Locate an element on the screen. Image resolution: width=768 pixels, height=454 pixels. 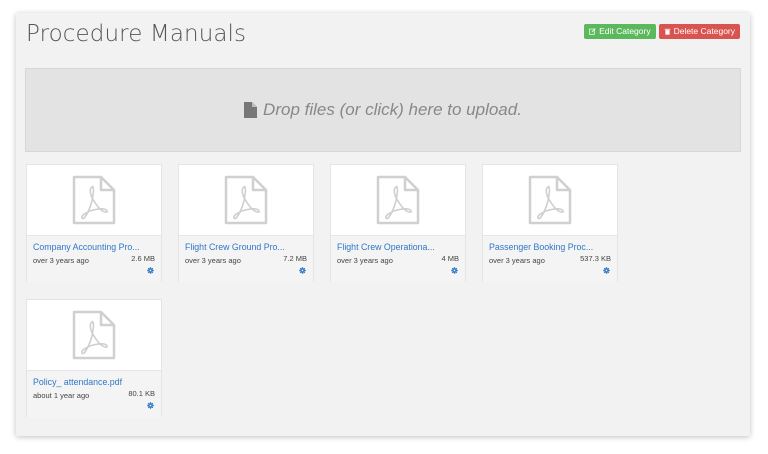
file-size: 2.6 MB is located at coordinates (143, 258).